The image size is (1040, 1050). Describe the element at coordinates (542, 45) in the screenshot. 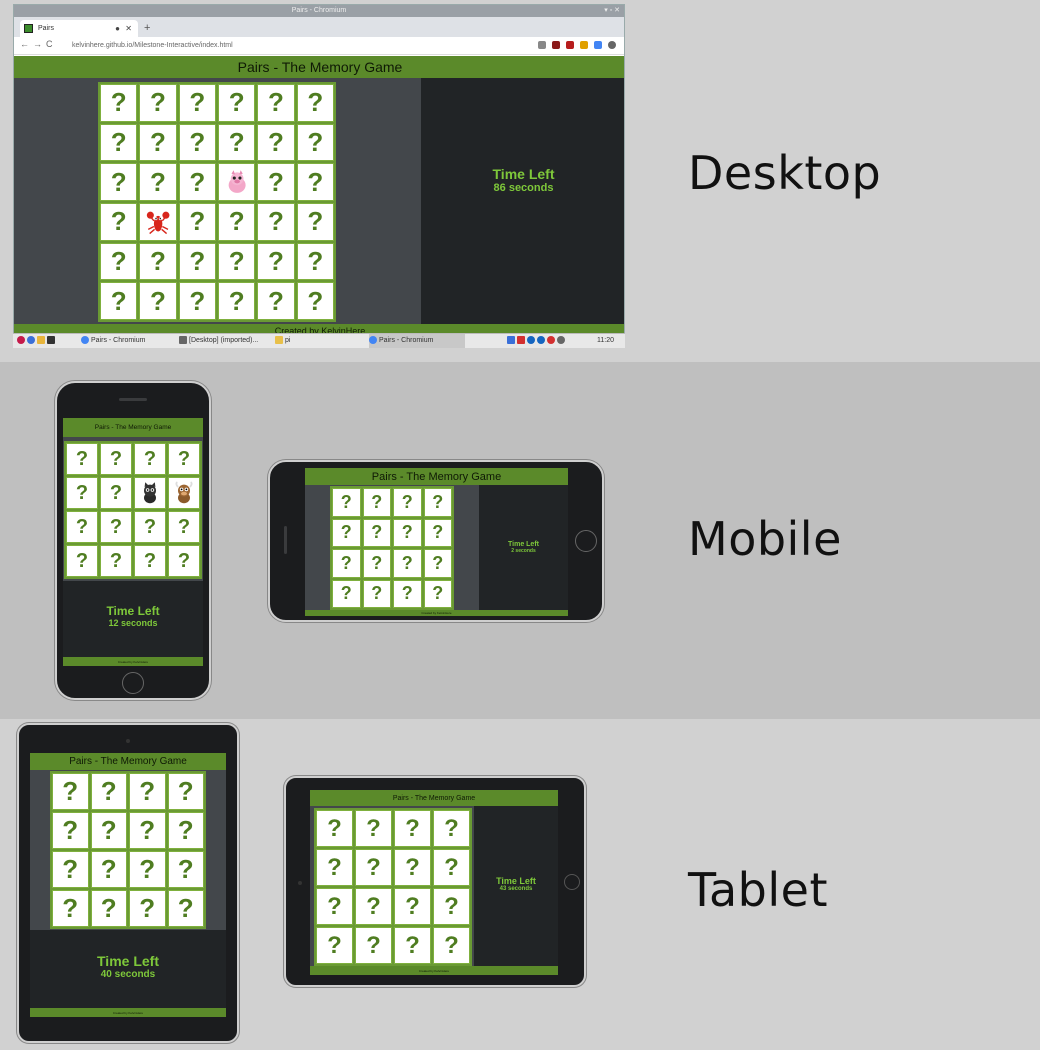

I see `star-icon` at that location.